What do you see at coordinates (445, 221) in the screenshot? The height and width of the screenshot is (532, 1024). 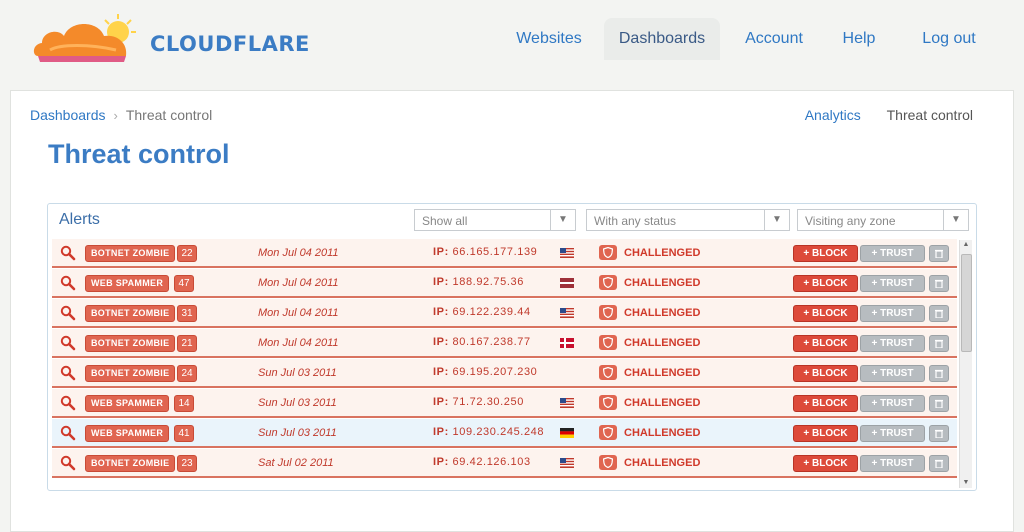 I see `show-filter-value: Show all` at bounding box center [445, 221].